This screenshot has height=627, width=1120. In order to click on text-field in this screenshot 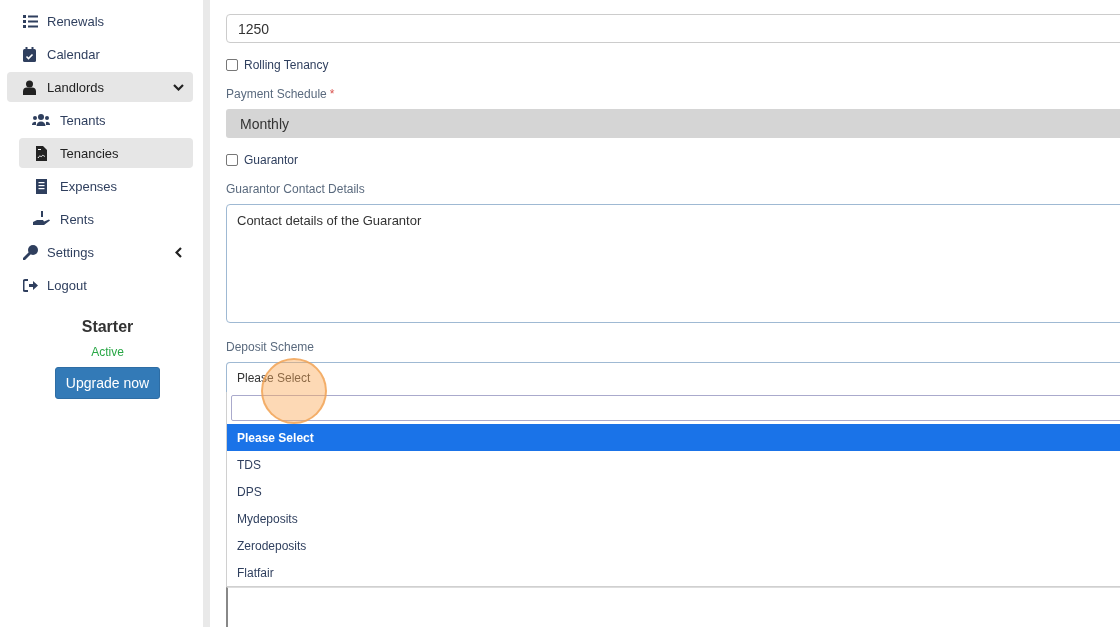, I will do `click(673, 607)`.